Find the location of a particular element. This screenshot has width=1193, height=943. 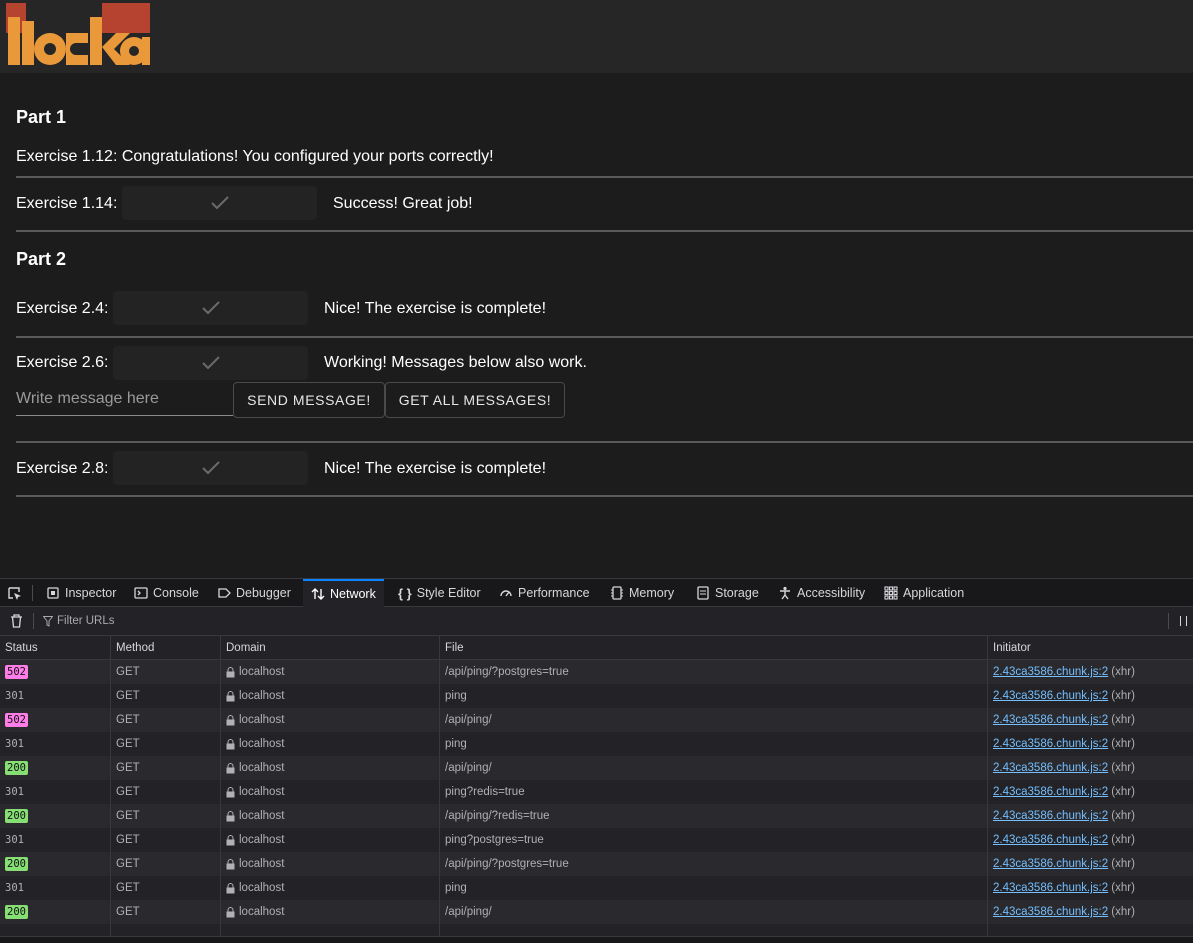

element-picker-icon is located at coordinates (15, 594).